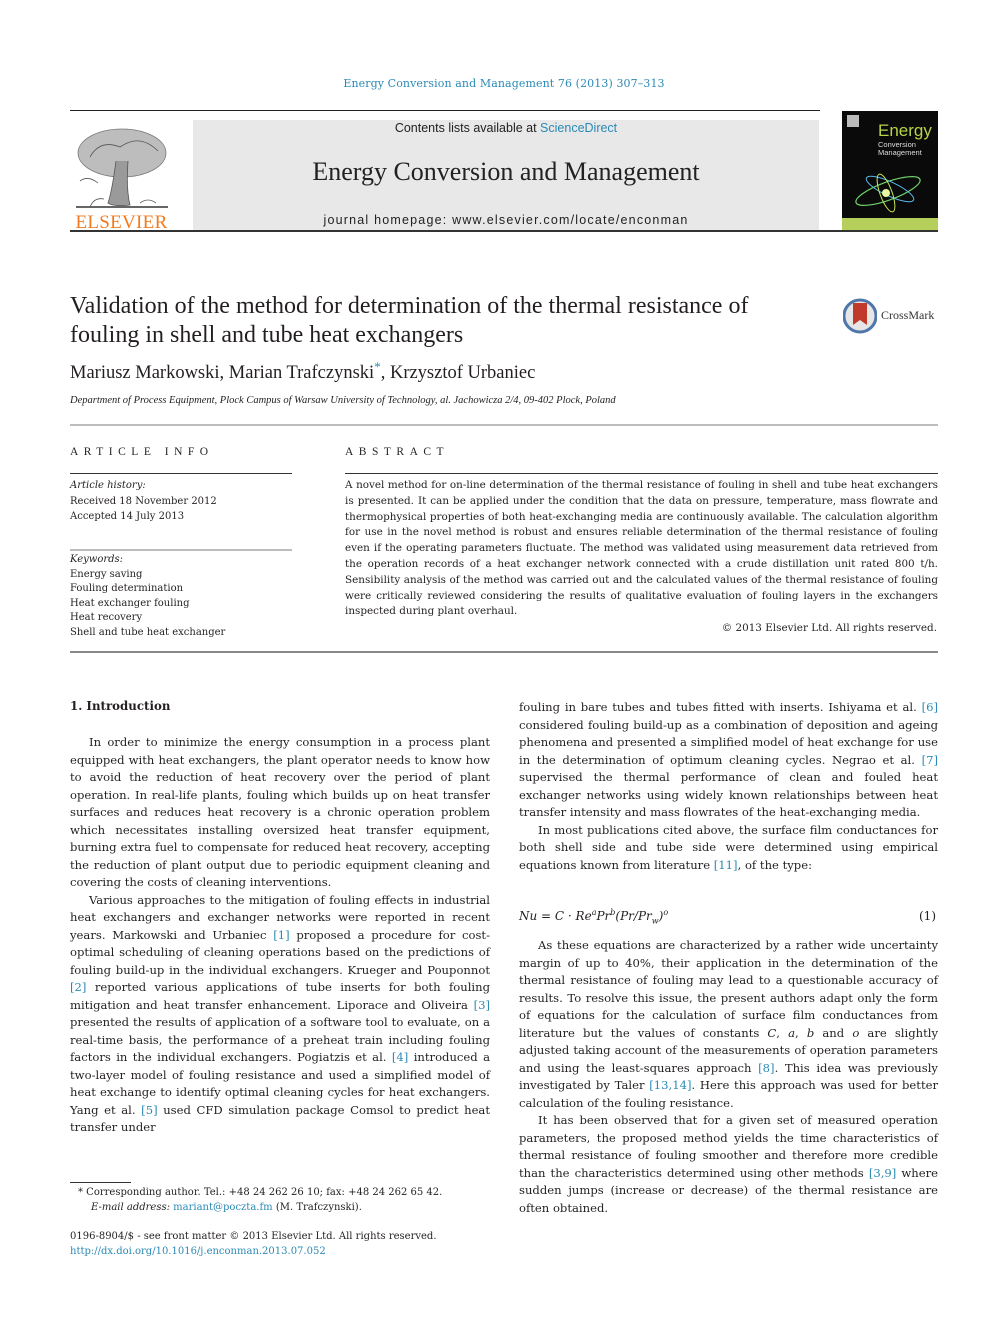  Describe the element at coordinates (578, 128) in the screenshot. I see `sciencedirect-link: ScienceDirect` at that location.